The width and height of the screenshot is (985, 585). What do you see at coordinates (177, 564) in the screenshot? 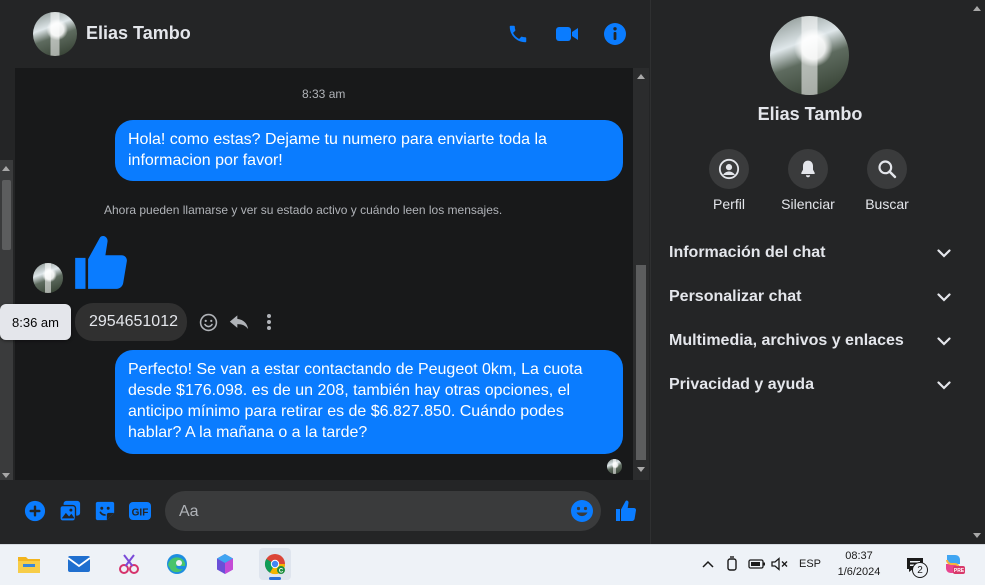
I see `edge-browser-icon` at bounding box center [177, 564].